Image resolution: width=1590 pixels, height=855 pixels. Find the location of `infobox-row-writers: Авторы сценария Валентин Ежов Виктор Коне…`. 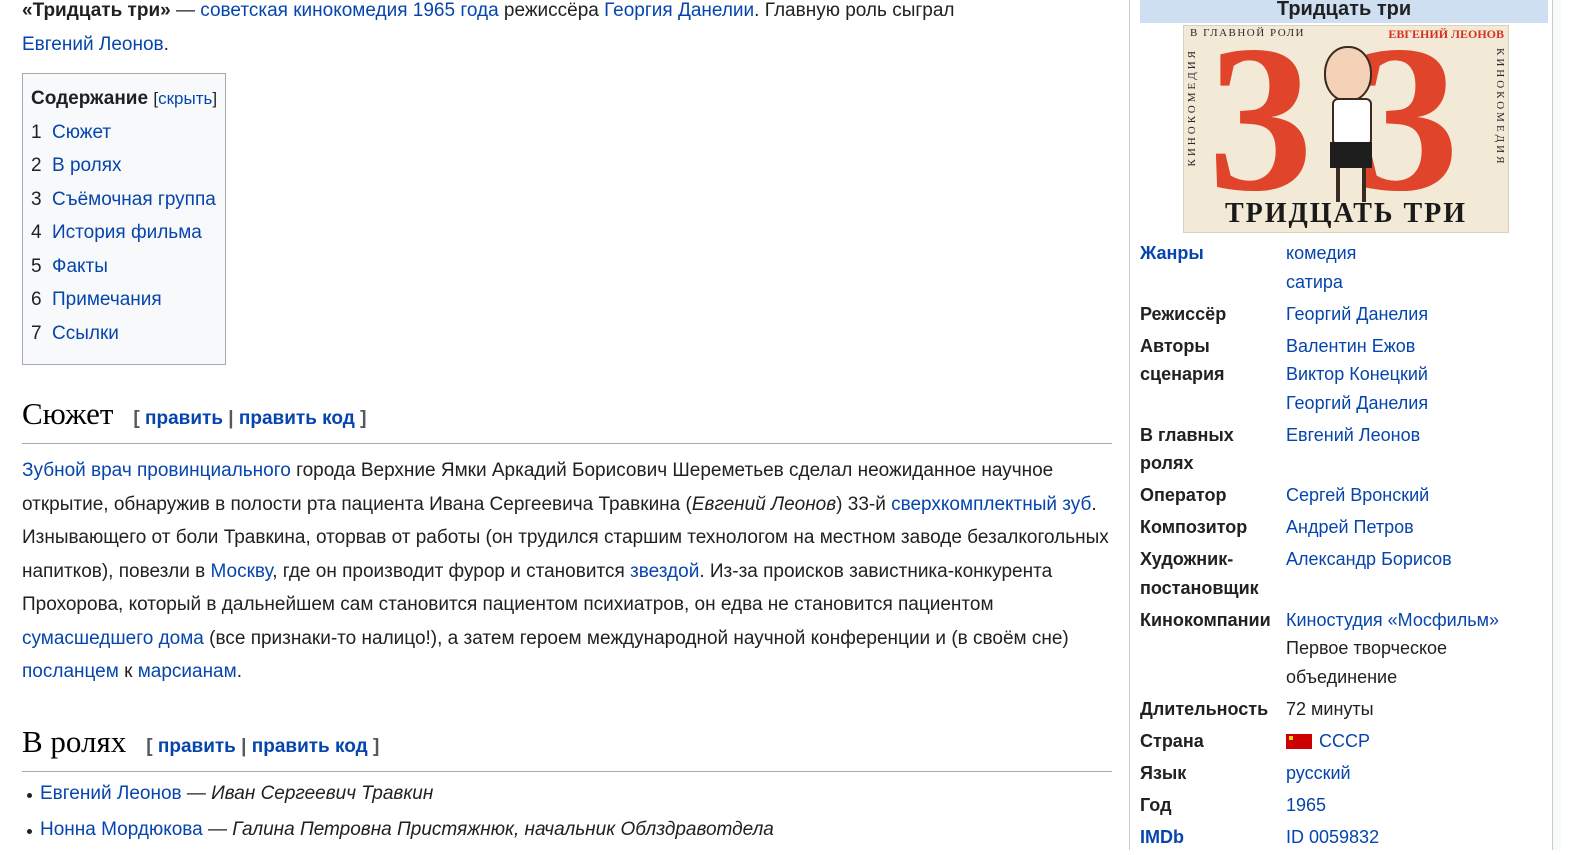

infobox-row-writers: Авторы сценария Валентин Ежов Виктор Коне… is located at coordinates (1344, 376).